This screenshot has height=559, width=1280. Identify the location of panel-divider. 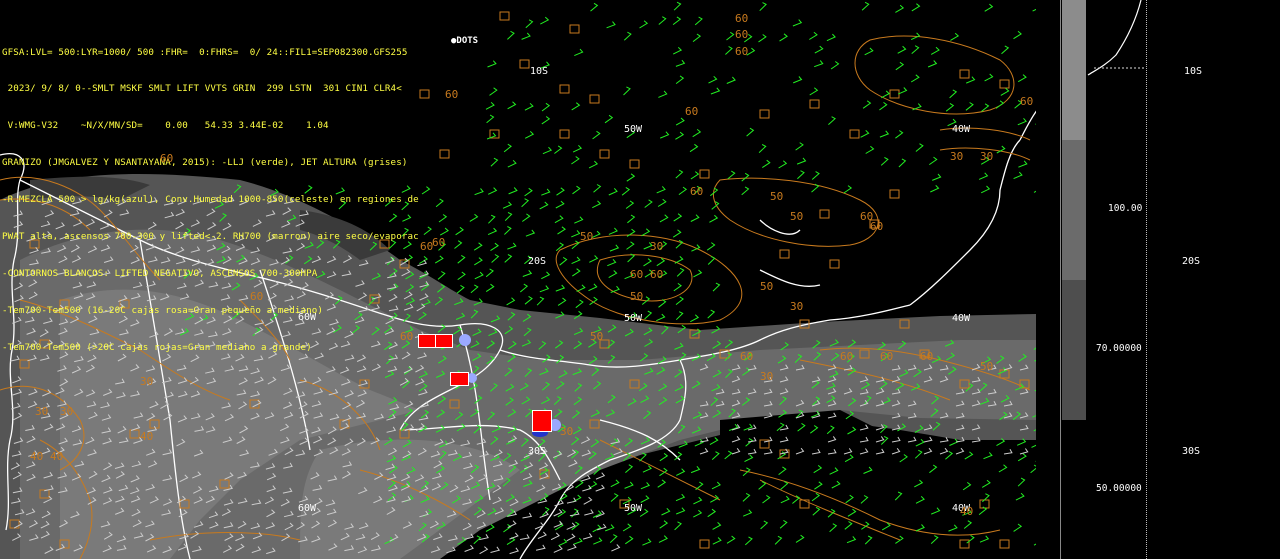
(1060, 279).